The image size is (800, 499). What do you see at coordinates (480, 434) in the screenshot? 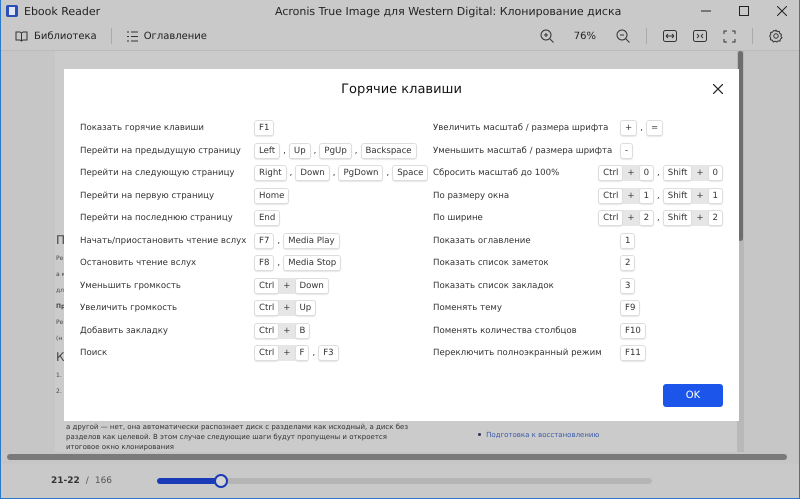
I see `bullet-icon` at bounding box center [480, 434].